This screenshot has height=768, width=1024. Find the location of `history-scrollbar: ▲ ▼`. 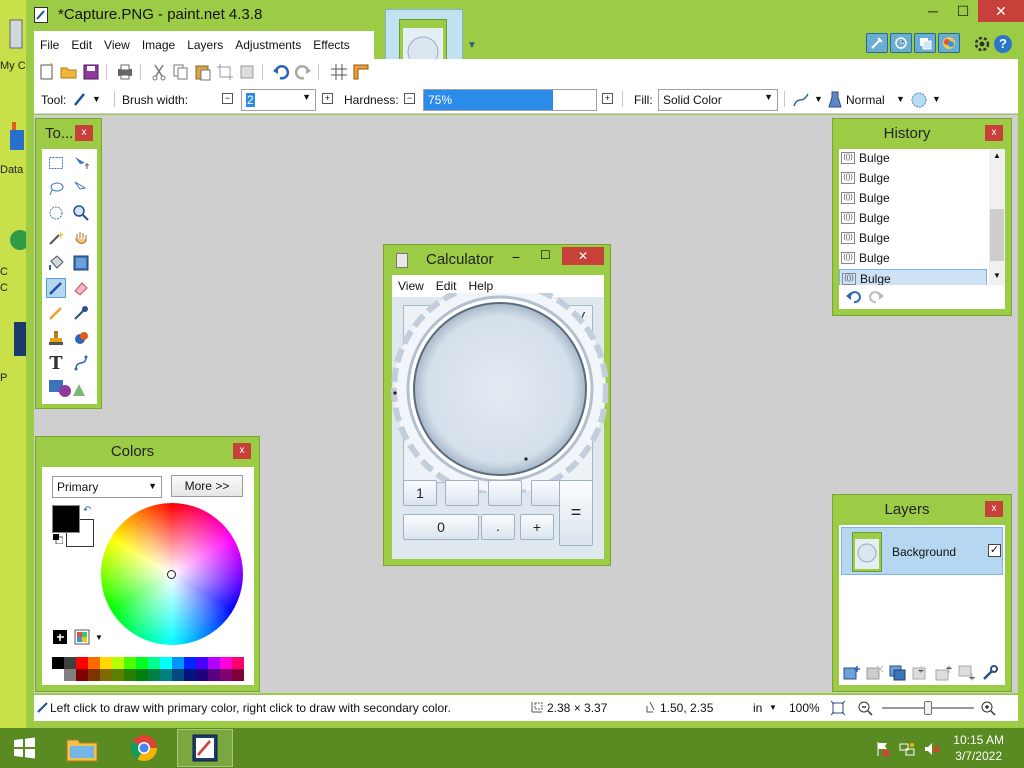

history-scrollbar: ▲ ▼ is located at coordinates (997, 217).